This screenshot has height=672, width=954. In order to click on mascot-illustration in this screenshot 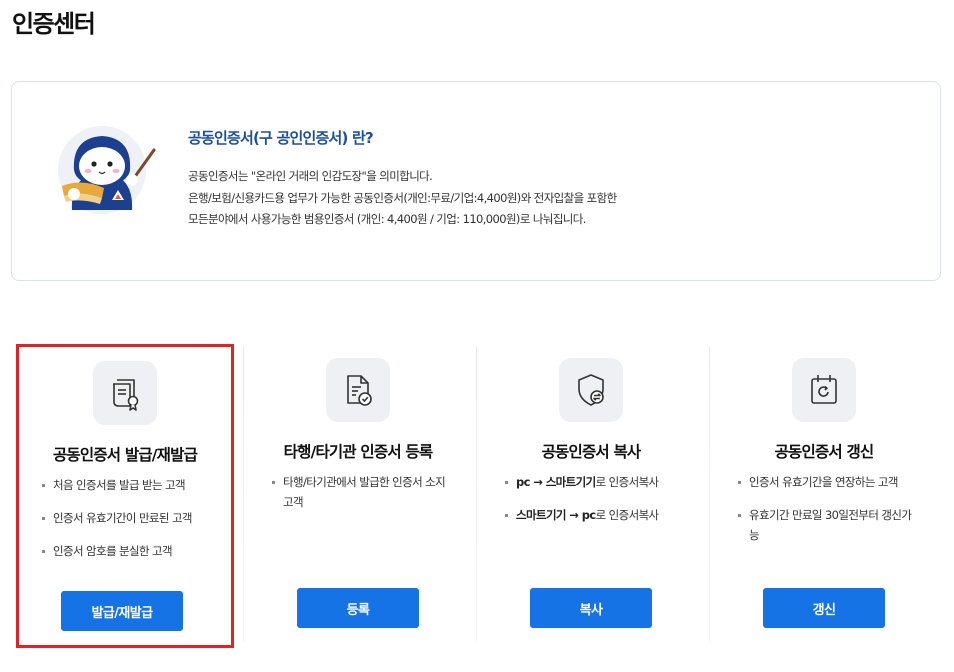, I will do `click(107, 170)`.